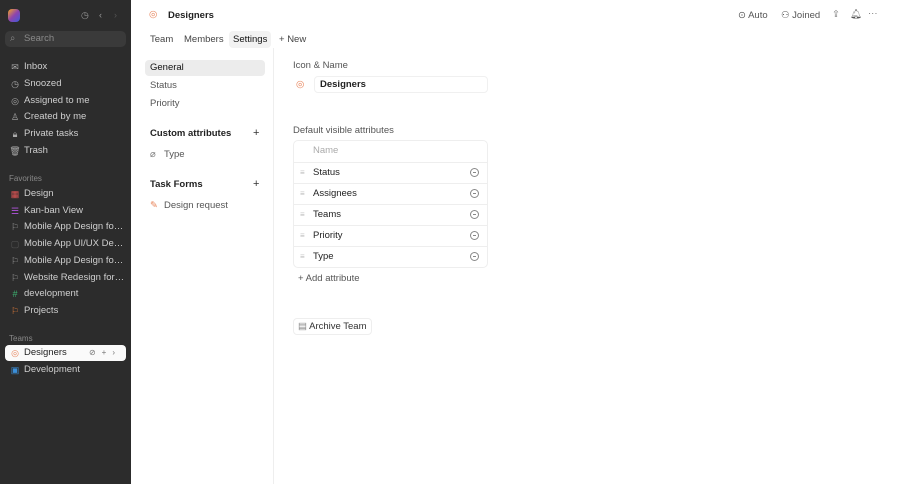  Describe the element at coordinates (15, 83) in the screenshot. I see `clock-icon: ◷` at that location.